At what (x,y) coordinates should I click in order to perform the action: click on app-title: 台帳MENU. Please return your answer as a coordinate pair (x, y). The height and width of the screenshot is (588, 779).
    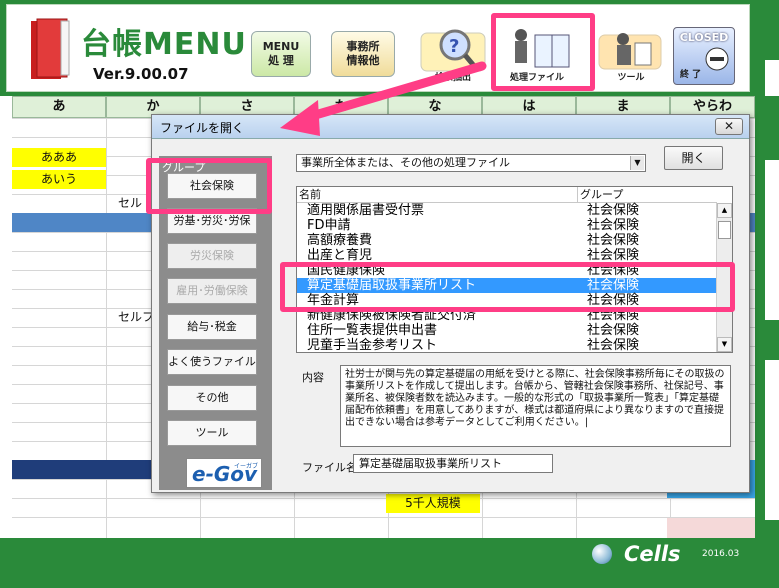
    Looking at the image, I should click on (164, 44).